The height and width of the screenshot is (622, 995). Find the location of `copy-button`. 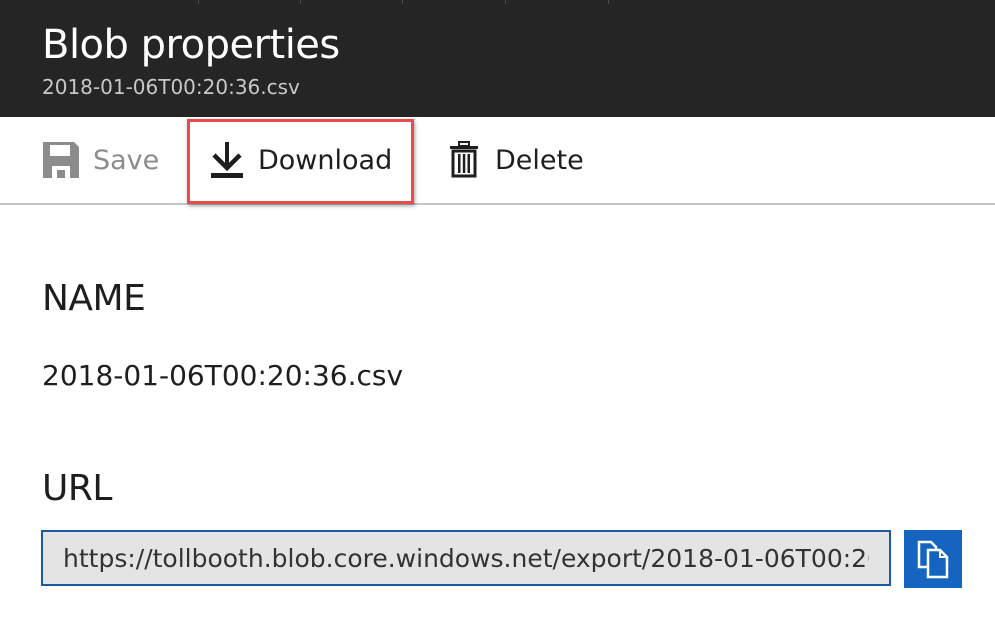

copy-button is located at coordinates (933, 559).